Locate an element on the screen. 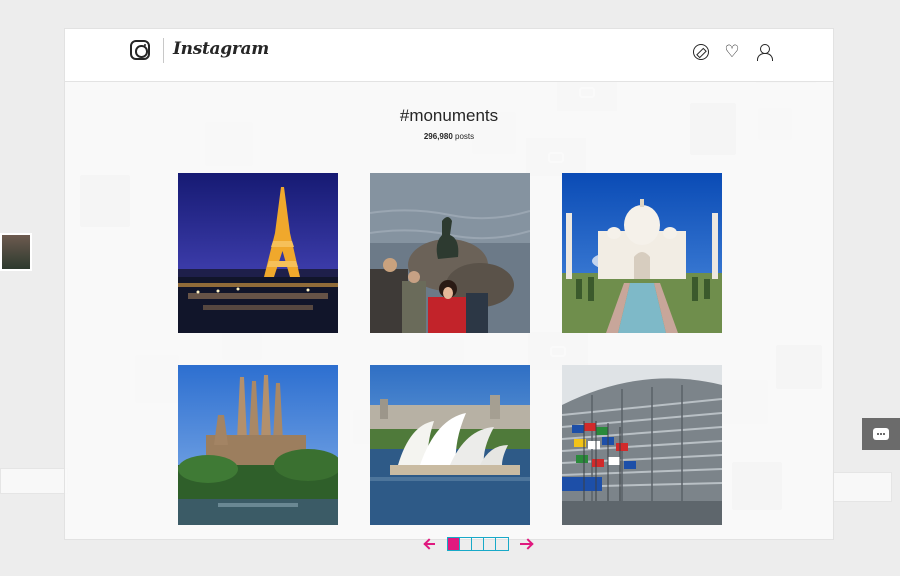 Image resolution: width=900 pixels, height=576 pixels. pagination is located at coordinates (478, 544).